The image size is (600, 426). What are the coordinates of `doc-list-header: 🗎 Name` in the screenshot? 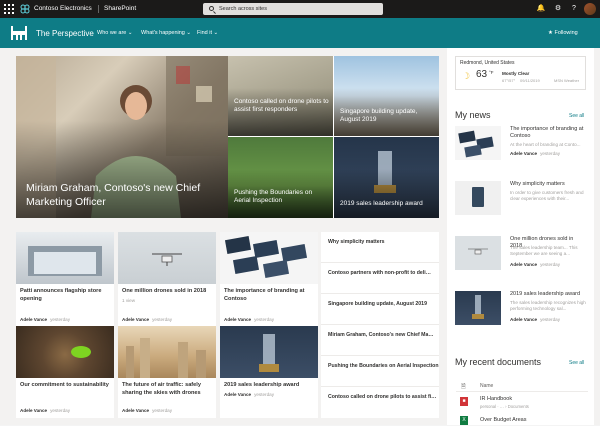 It's located at (522, 386).